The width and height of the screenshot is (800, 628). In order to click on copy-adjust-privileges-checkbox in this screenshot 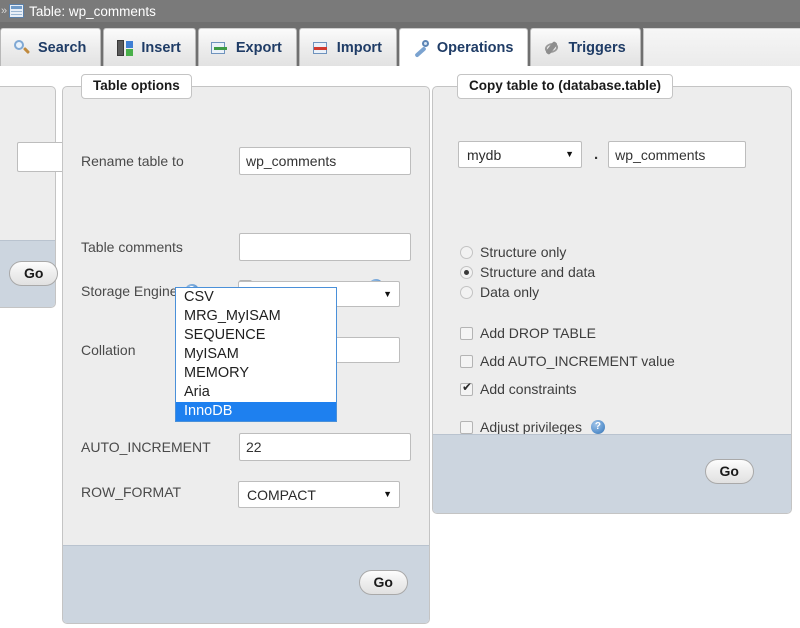, I will do `click(466, 427)`.